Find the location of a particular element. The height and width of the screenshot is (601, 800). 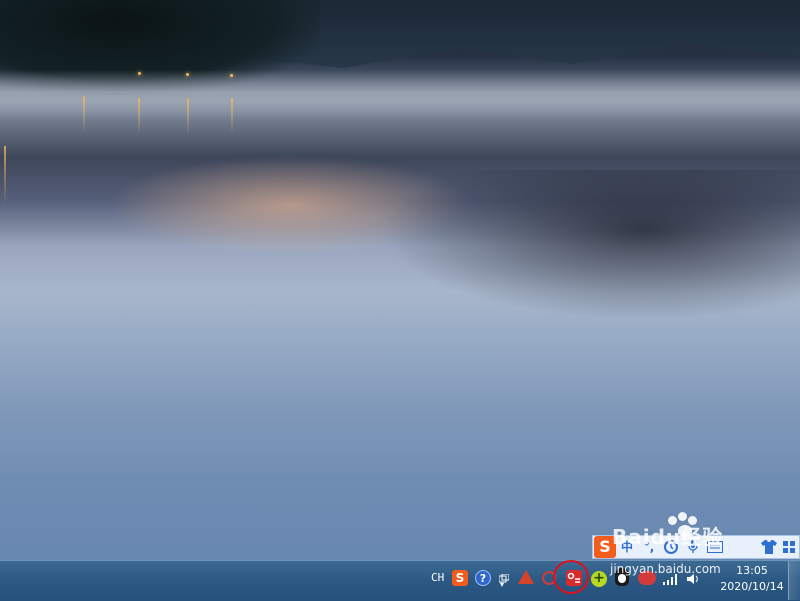

watermark-url: jingyan.baidu.com is located at coordinates (665, 569).